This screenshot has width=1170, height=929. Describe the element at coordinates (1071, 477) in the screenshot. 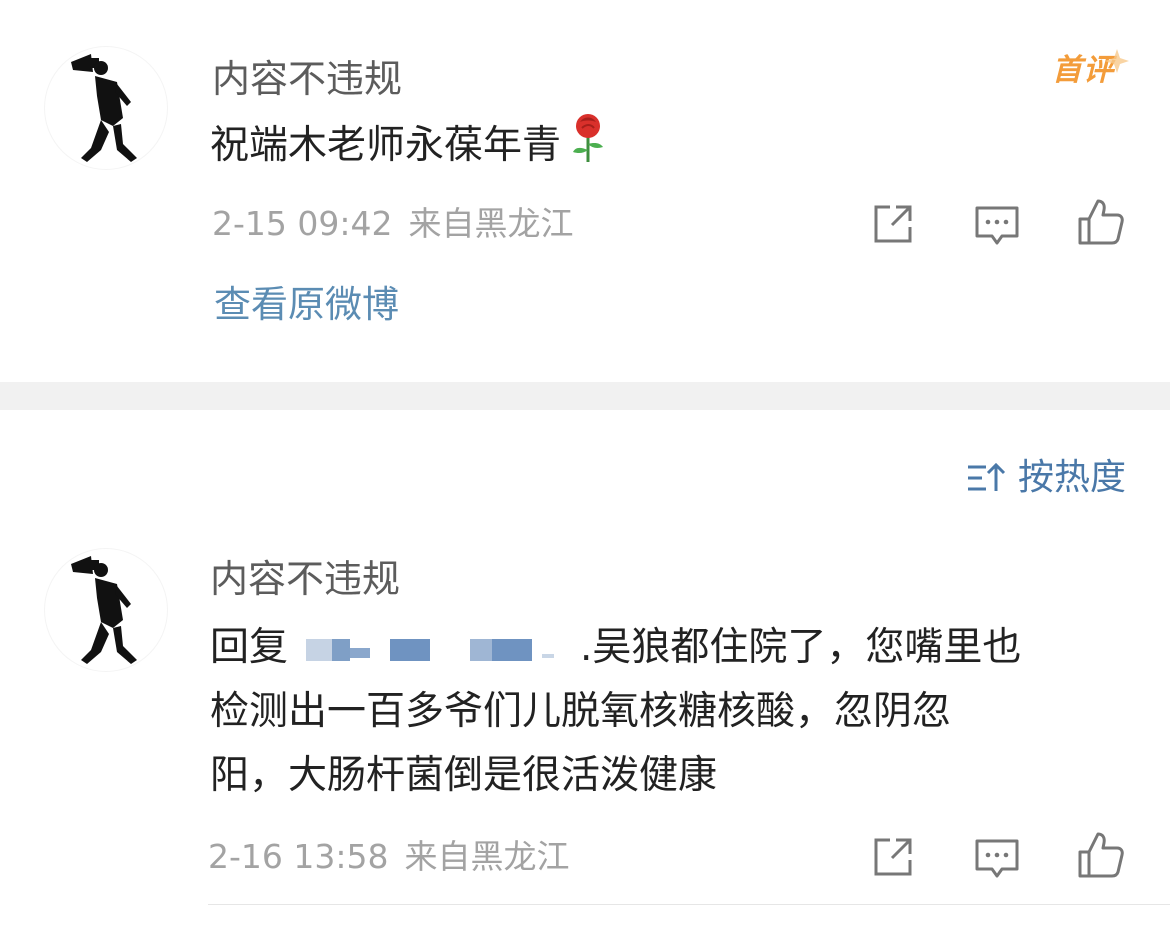

I see `sort-label: 按热度` at that location.